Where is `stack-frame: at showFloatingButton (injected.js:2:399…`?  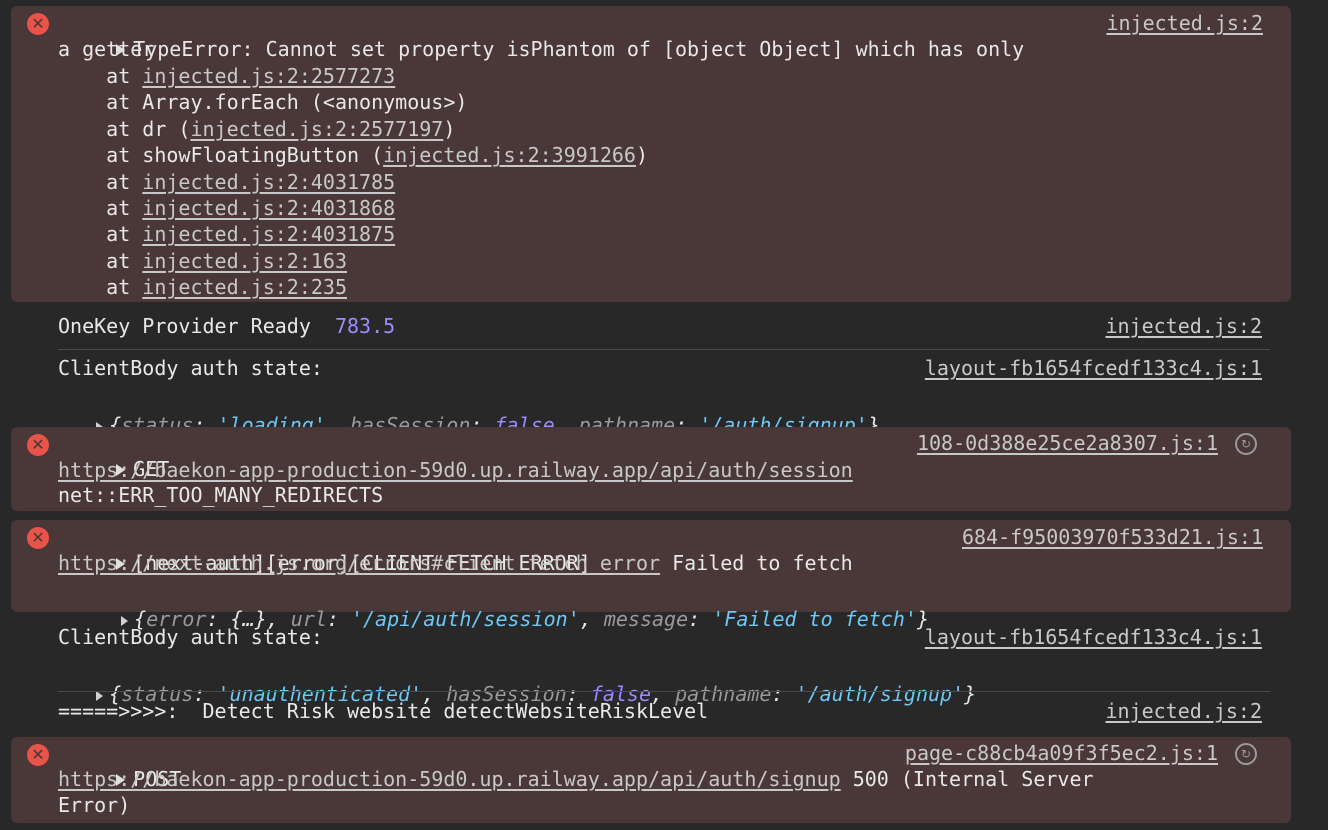
stack-frame: at showFloatingButton (injected.js:2:399… is located at coordinates (353, 155).